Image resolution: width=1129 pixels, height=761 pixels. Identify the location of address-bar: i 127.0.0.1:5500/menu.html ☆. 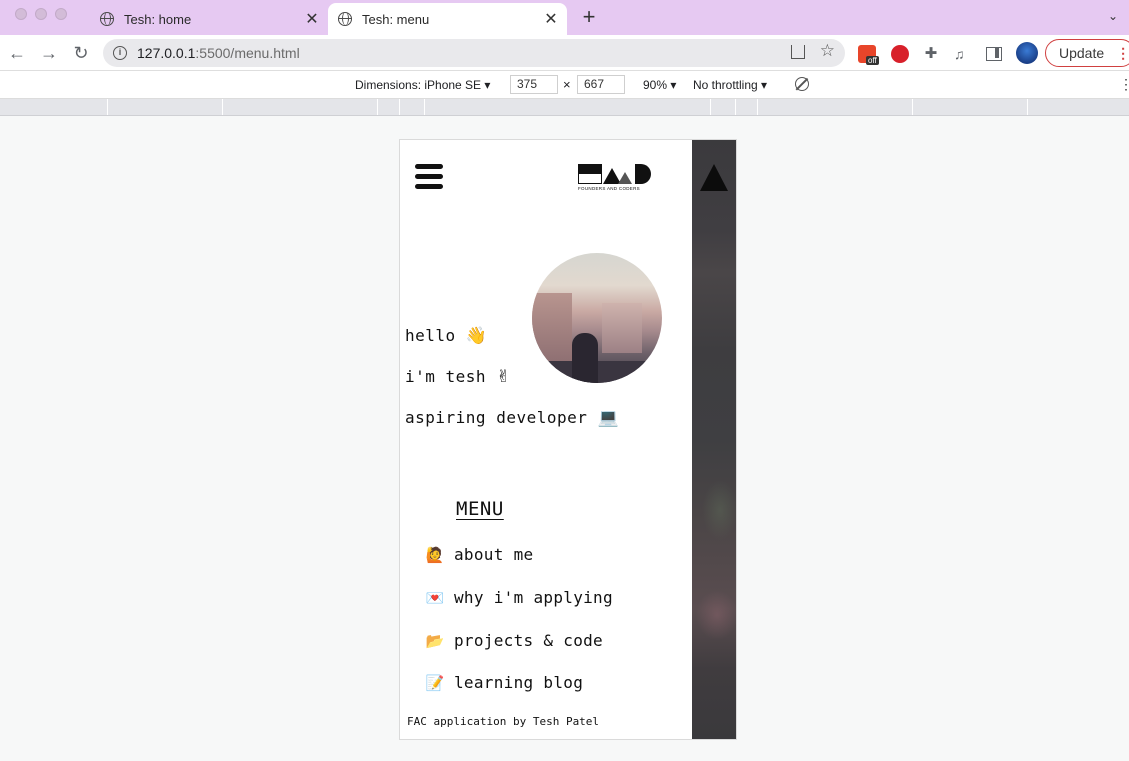
(474, 53).